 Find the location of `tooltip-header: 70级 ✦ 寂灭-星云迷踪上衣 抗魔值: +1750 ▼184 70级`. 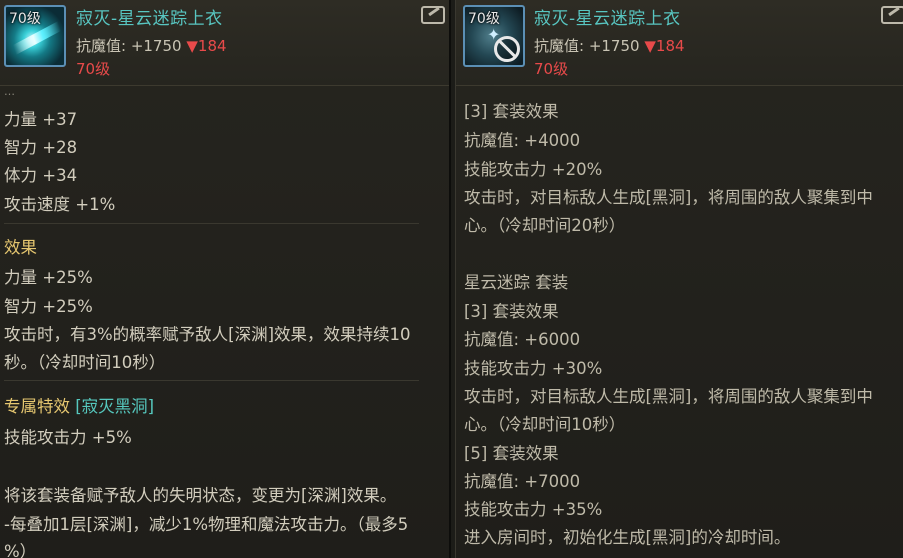

tooltip-header: 70级 ✦ 寂灭-星云迷踪上衣 抗魔值: +1750 ▼184 70级 is located at coordinates (679, 43).